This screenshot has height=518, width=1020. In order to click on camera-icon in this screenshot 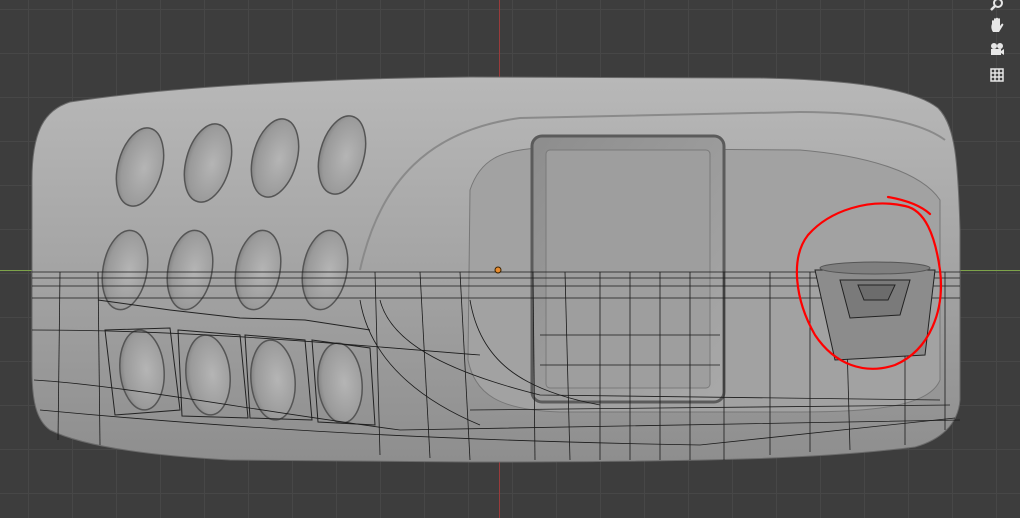, I will do `click(997, 49)`.